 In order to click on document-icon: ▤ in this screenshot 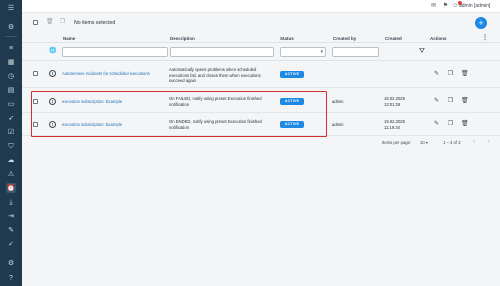, I will do `click(11, 90)`.